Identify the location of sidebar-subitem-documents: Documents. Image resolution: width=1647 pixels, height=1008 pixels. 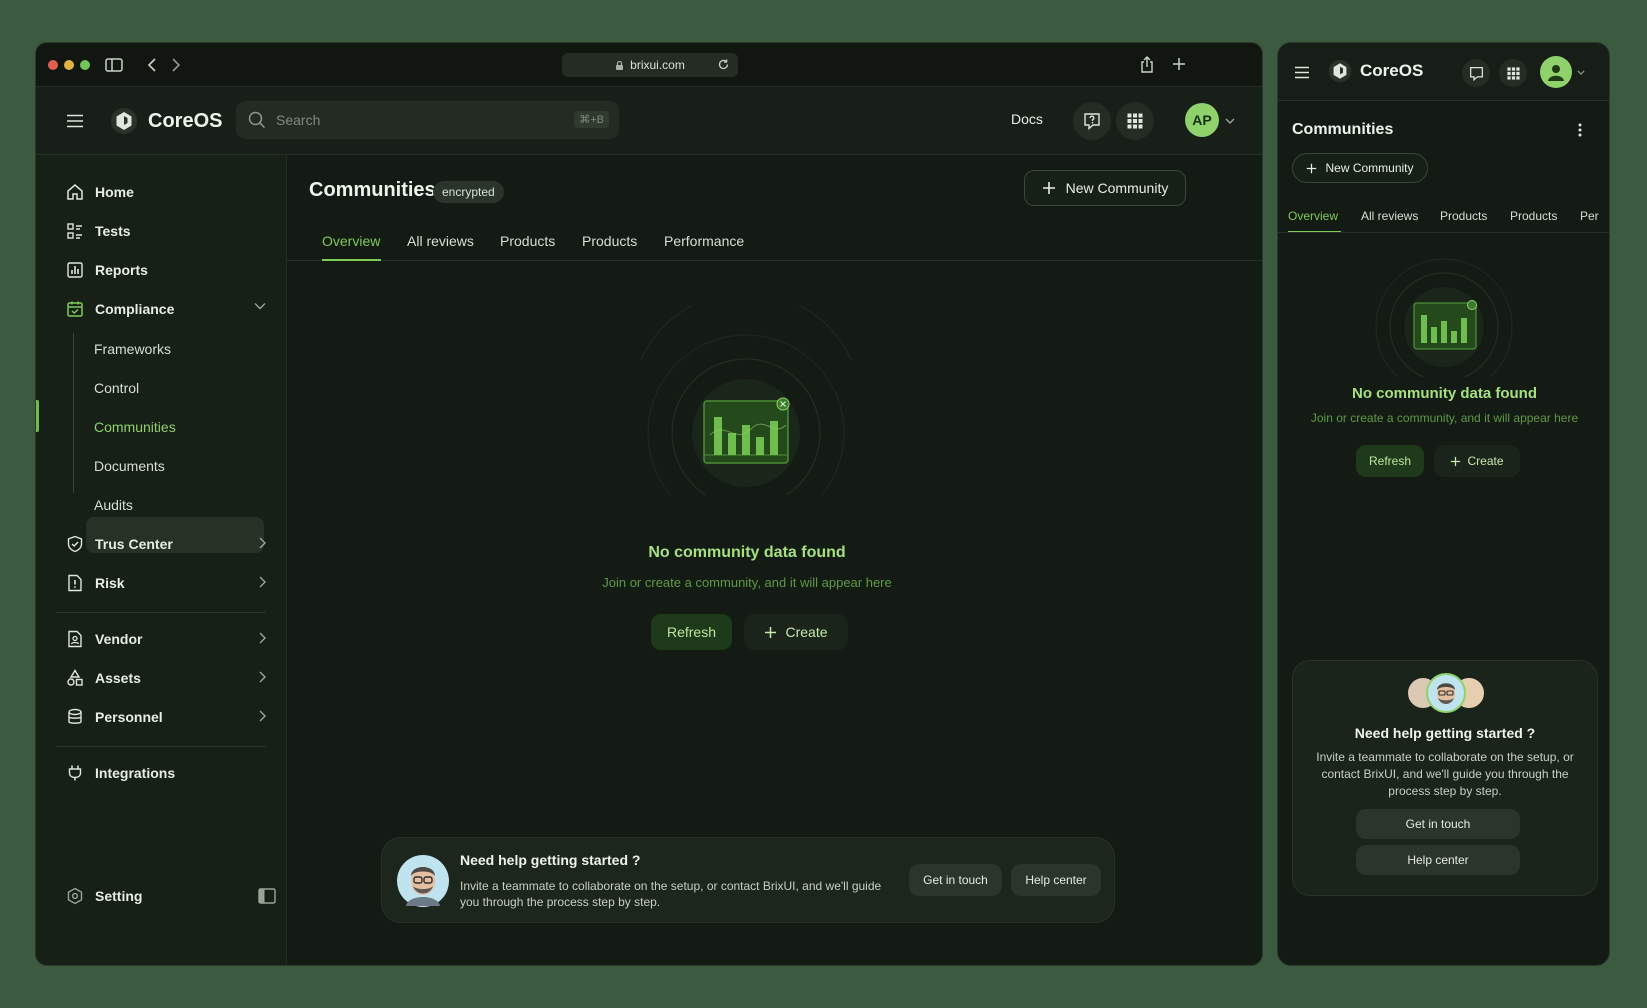
(129, 466).